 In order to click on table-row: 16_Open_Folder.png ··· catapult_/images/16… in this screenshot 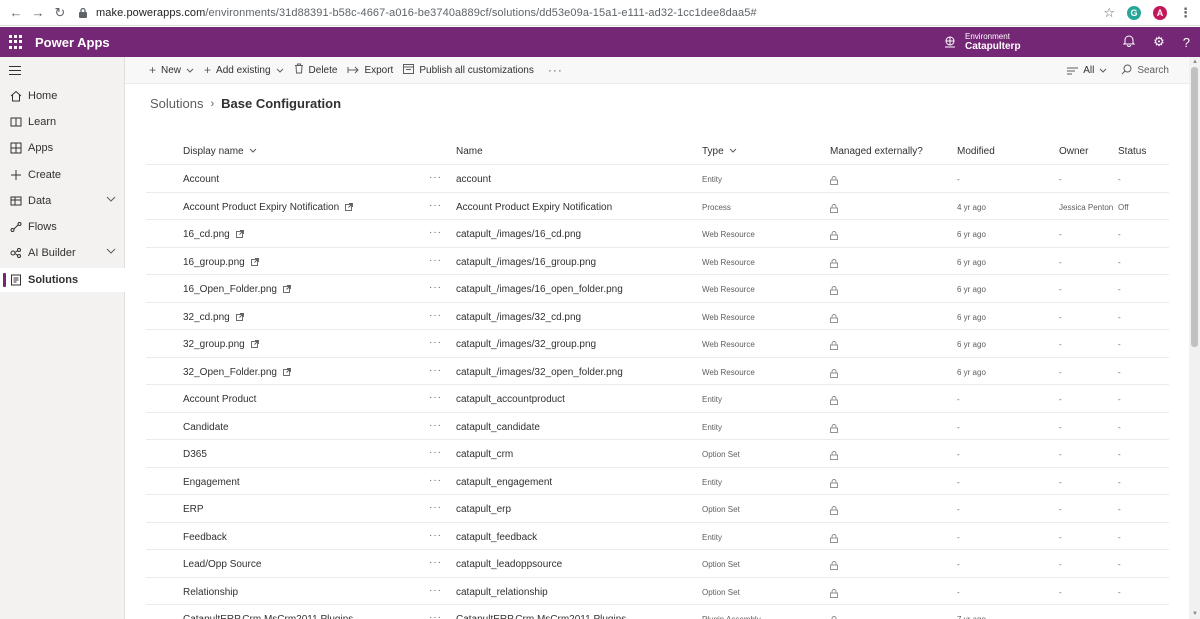, I will do `click(657, 289)`.